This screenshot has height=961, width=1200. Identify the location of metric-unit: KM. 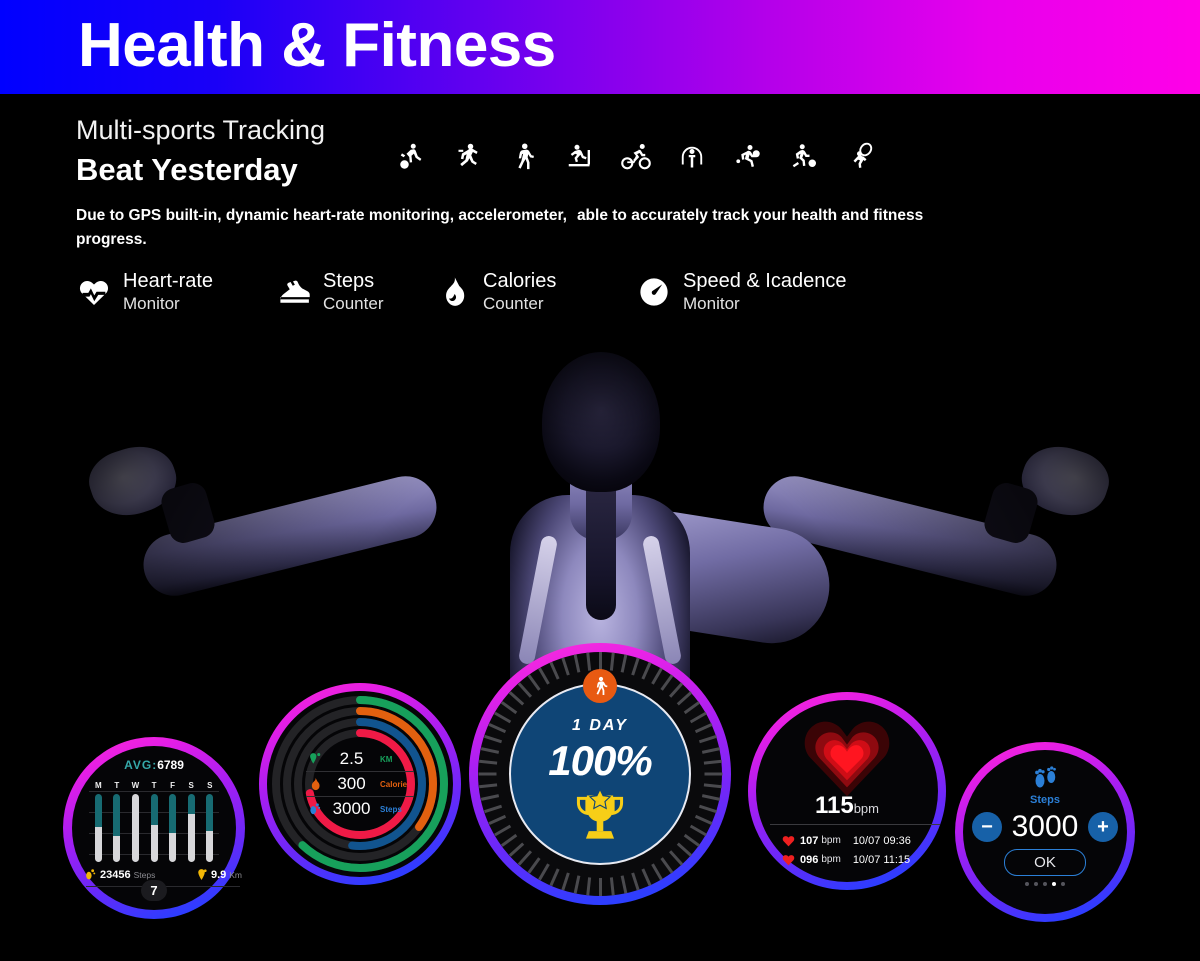
(386, 759).